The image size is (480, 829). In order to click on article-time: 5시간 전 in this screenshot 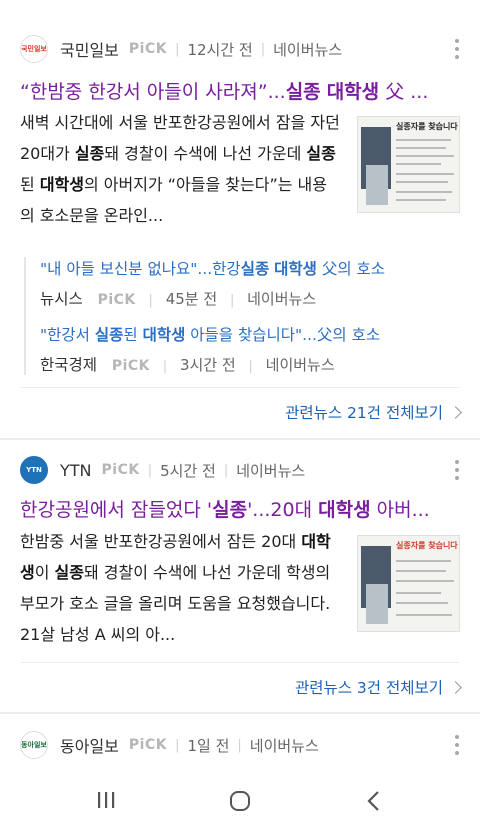, I will do `click(188, 470)`.